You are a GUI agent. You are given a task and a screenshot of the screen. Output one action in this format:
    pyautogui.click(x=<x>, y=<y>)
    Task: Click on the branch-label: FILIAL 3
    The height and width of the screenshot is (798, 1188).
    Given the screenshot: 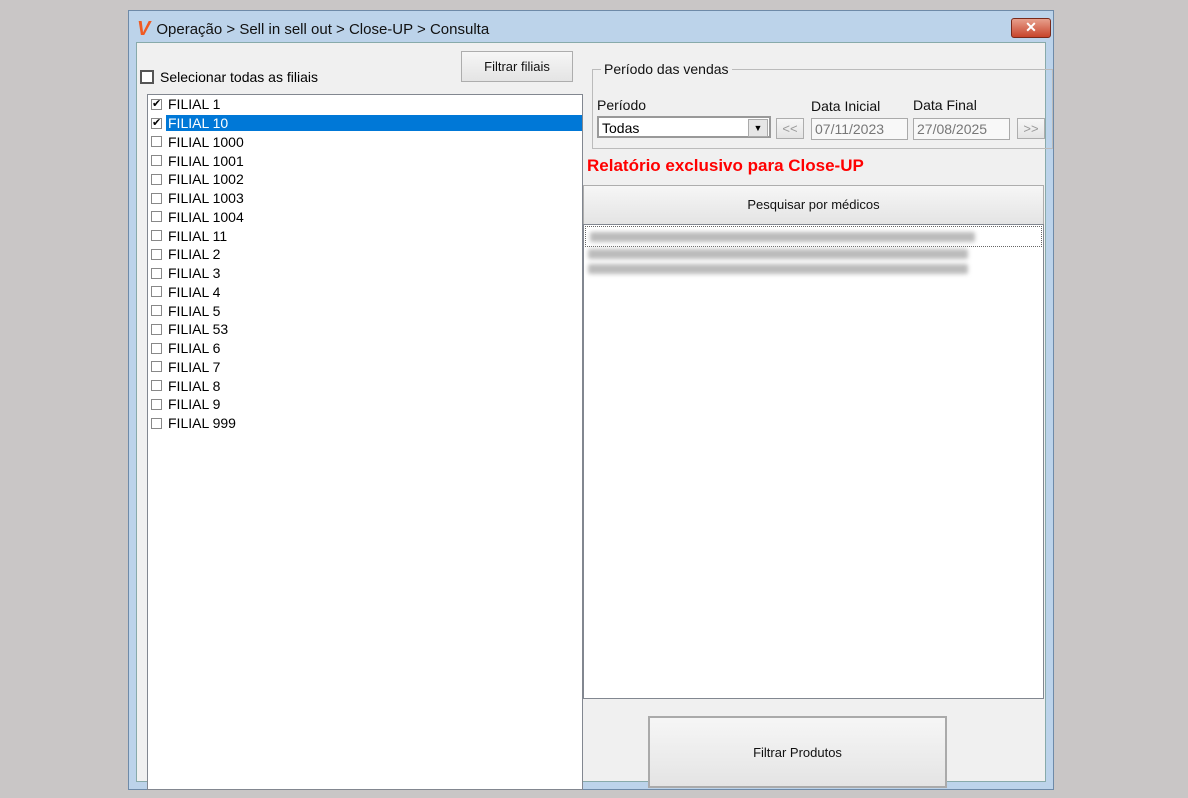 What is the action you would take?
    pyautogui.click(x=194, y=273)
    